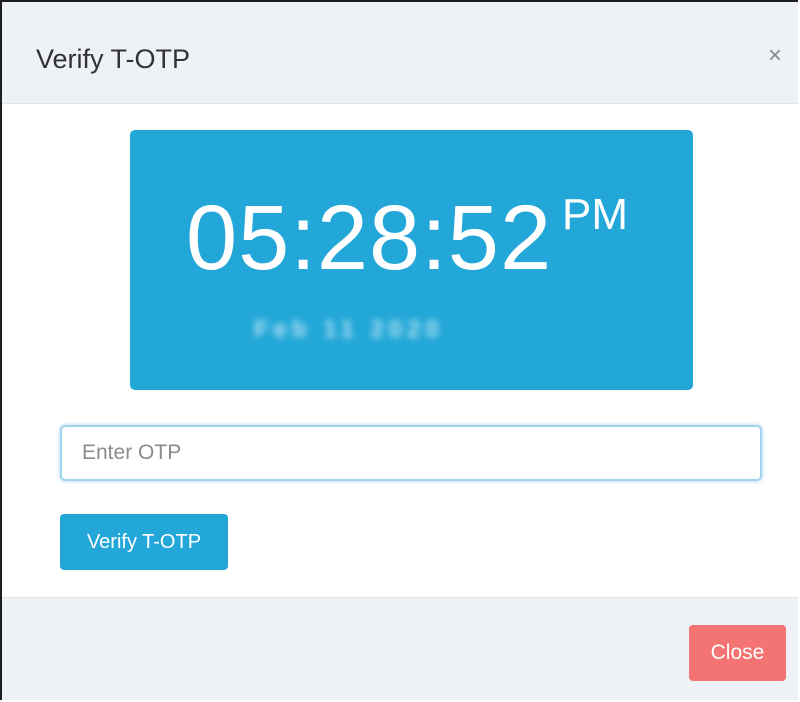 The width and height of the screenshot is (800, 702). Describe the element at coordinates (411, 453) in the screenshot. I see `otp-input` at that location.